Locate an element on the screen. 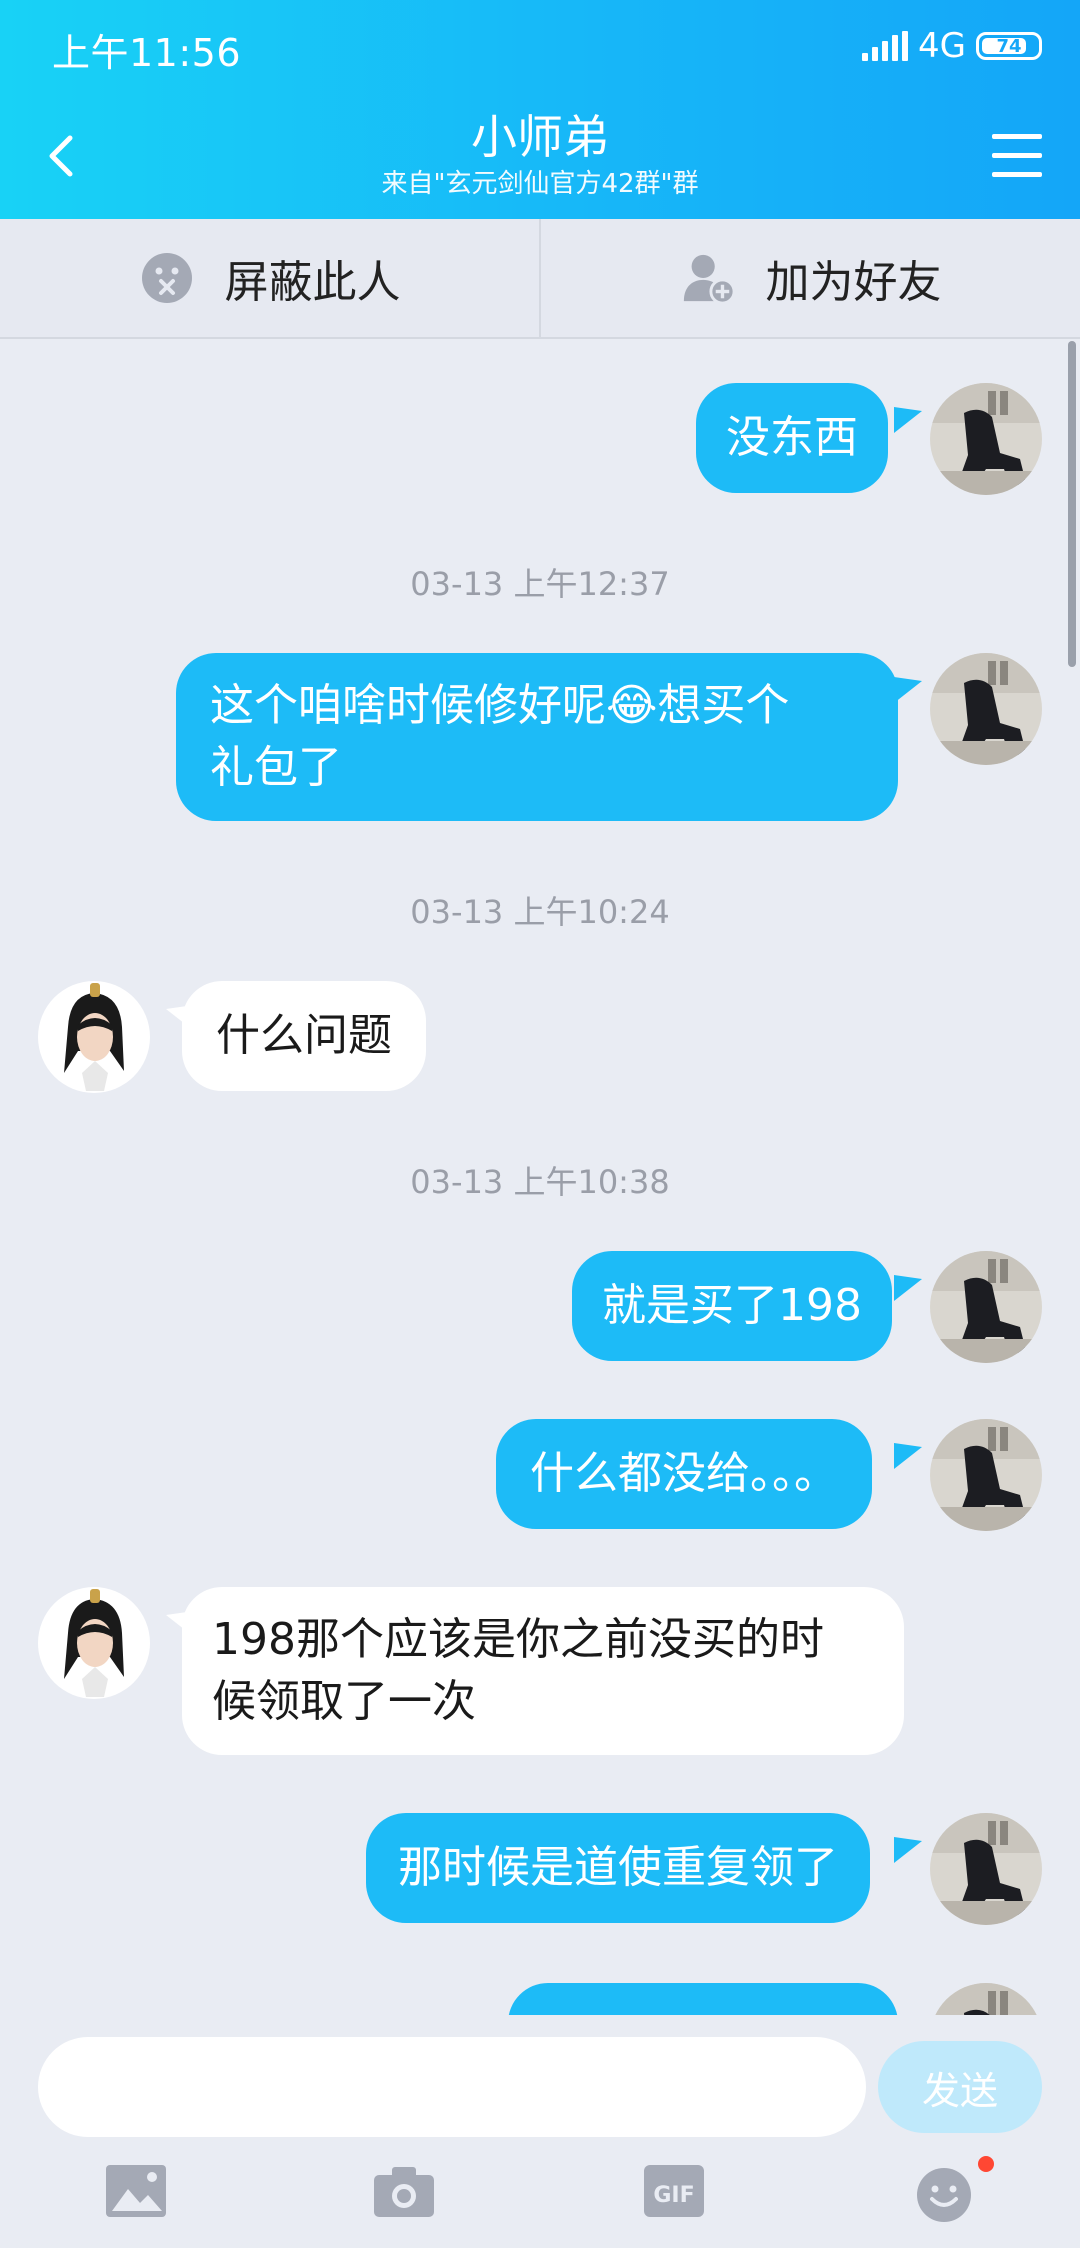 The height and width of the screenshot is (2248, 1080). send-button: 发送 is located at coordinates (960, 2087).